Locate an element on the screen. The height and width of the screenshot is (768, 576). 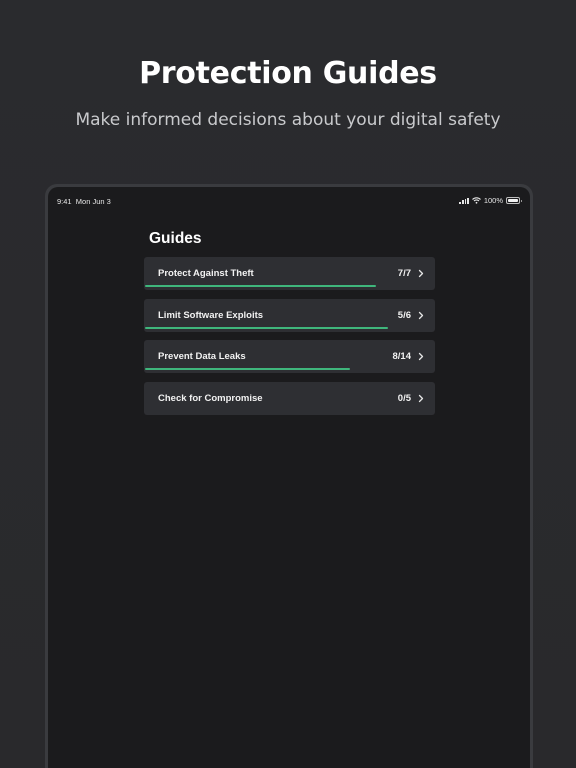
guide-item-check-for-compromise: Check for Compromise 0/5 is located at coordinates (289, 398).